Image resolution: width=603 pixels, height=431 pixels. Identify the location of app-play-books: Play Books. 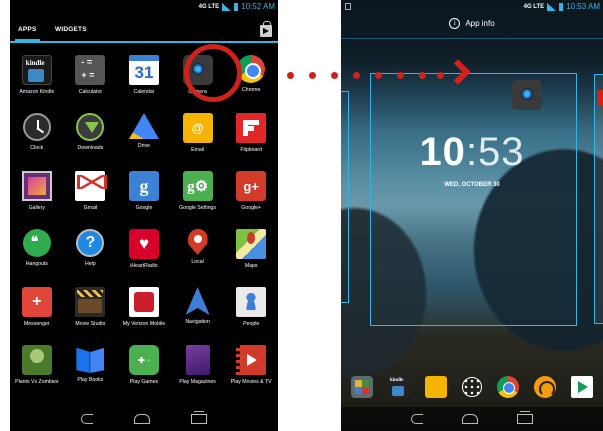
(91, 374).